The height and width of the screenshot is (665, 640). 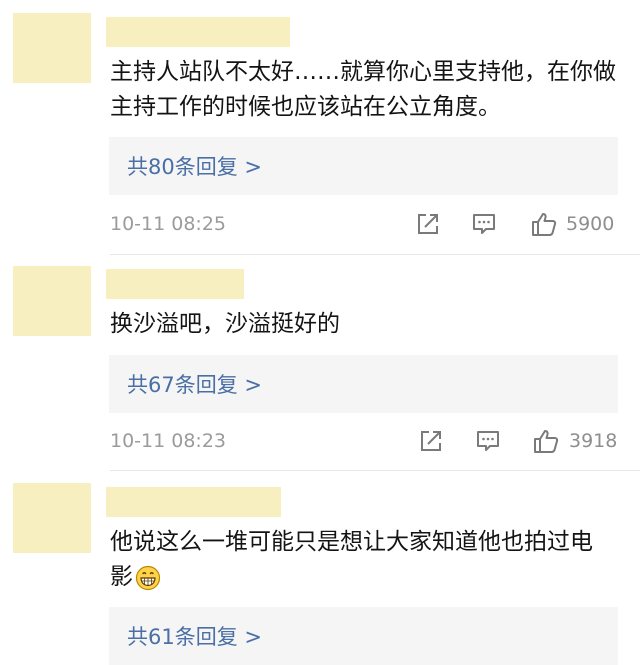 What do you see at coordinates (363, 166) in the screenshot?
I see `reply-count-button: 共80条回复 >` at bounding box center [363, 166].